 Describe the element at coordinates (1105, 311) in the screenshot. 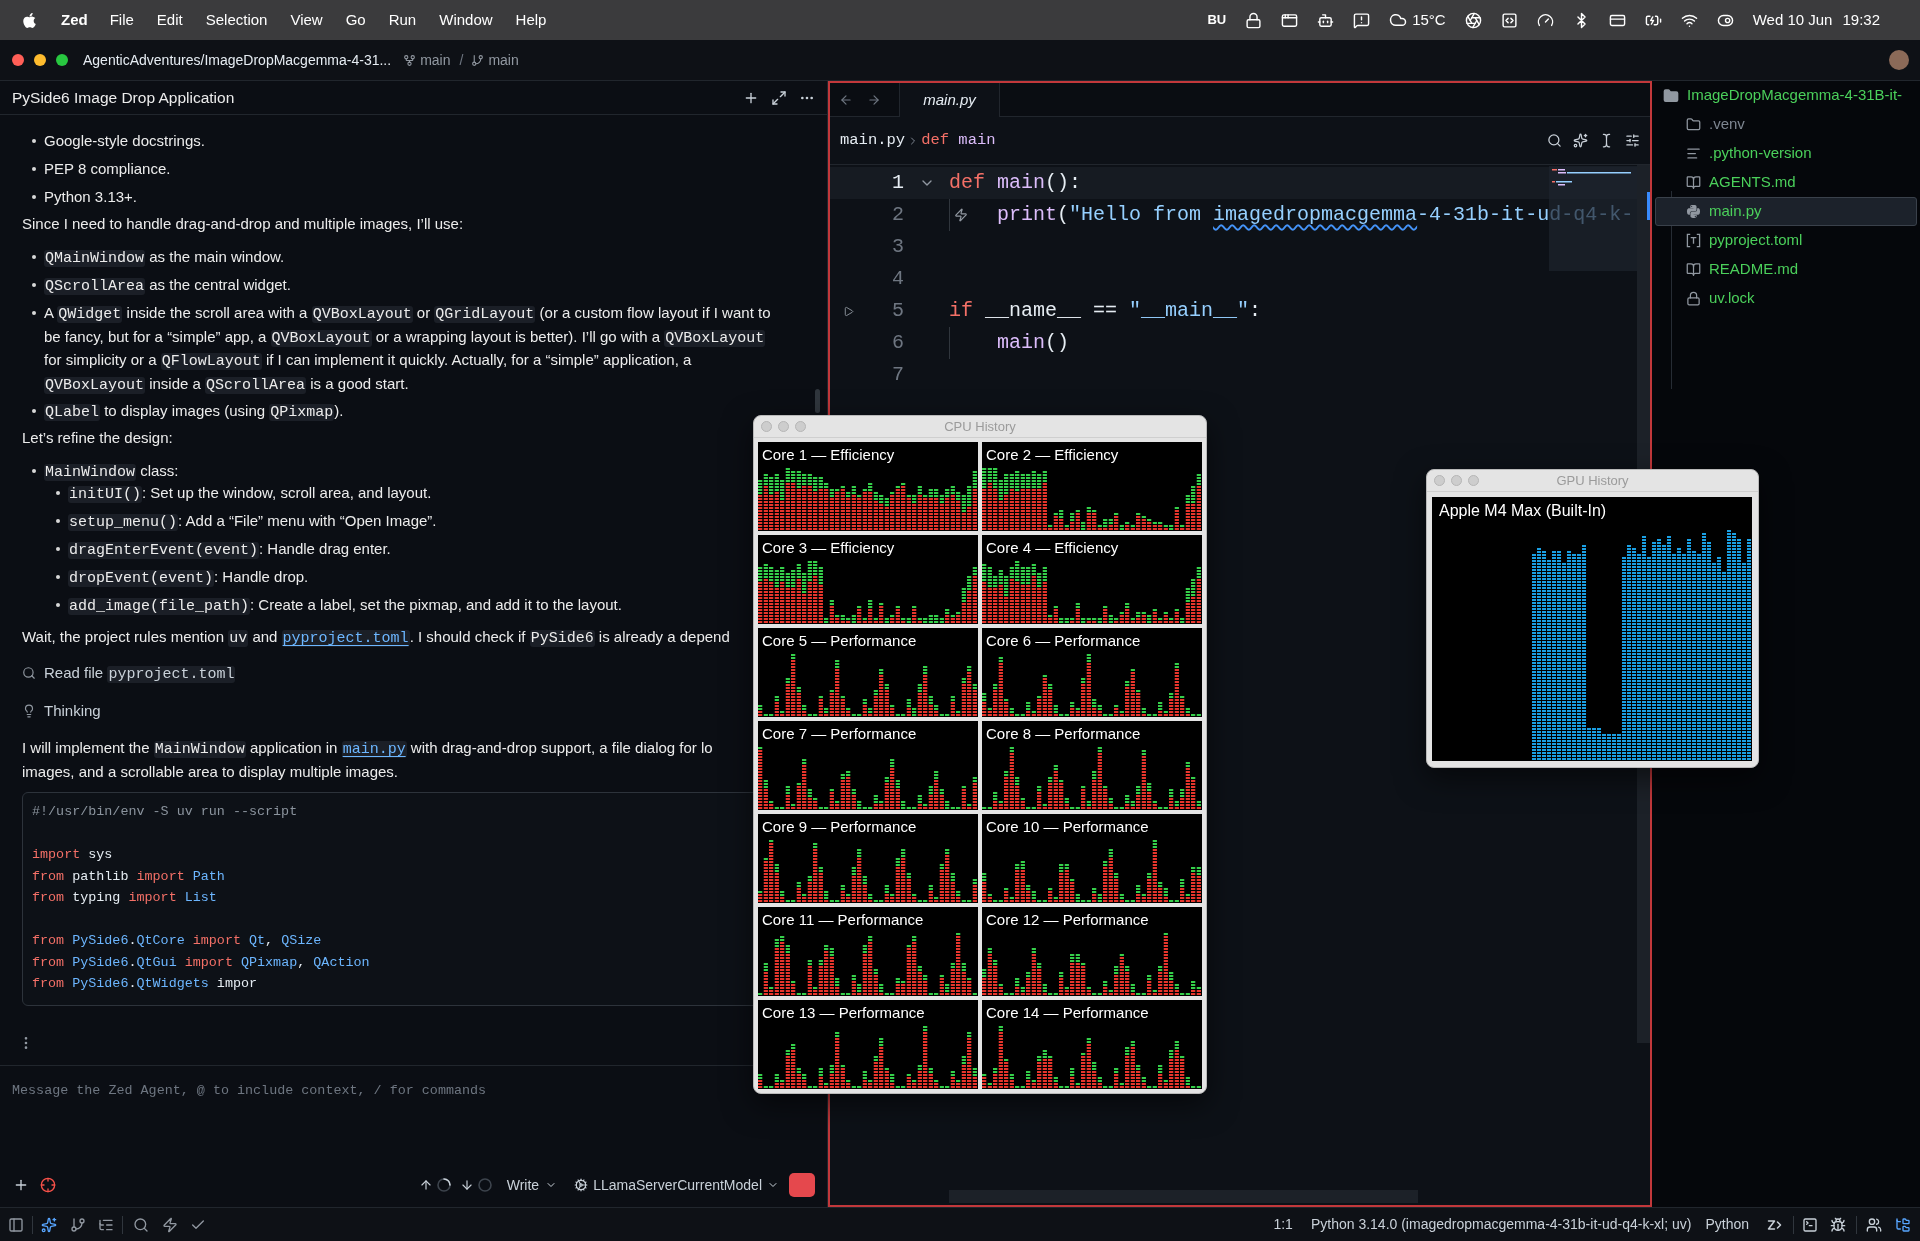

I see `code-line: if __name__ == "__main__":` at that location.